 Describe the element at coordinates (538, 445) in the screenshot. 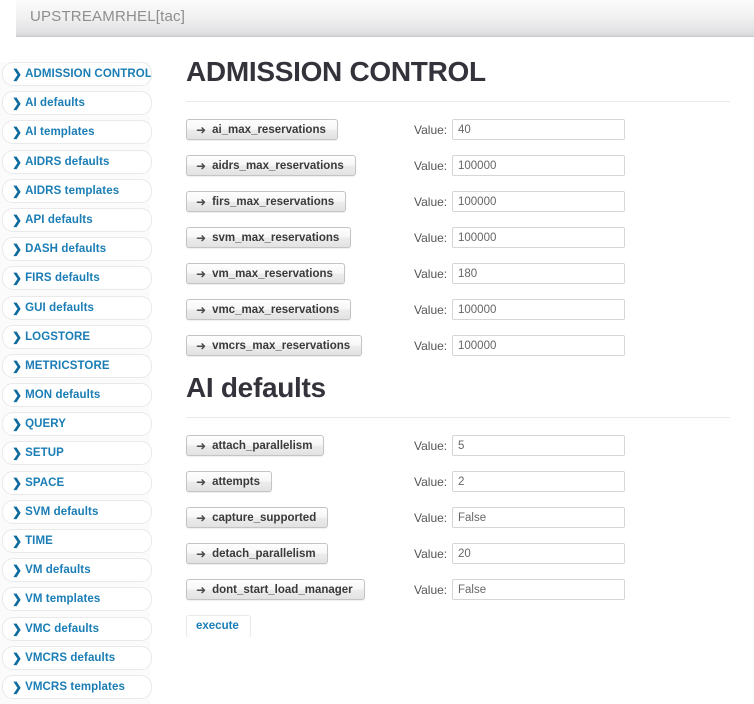

I see `value-input-attach-parallelism` at that location.